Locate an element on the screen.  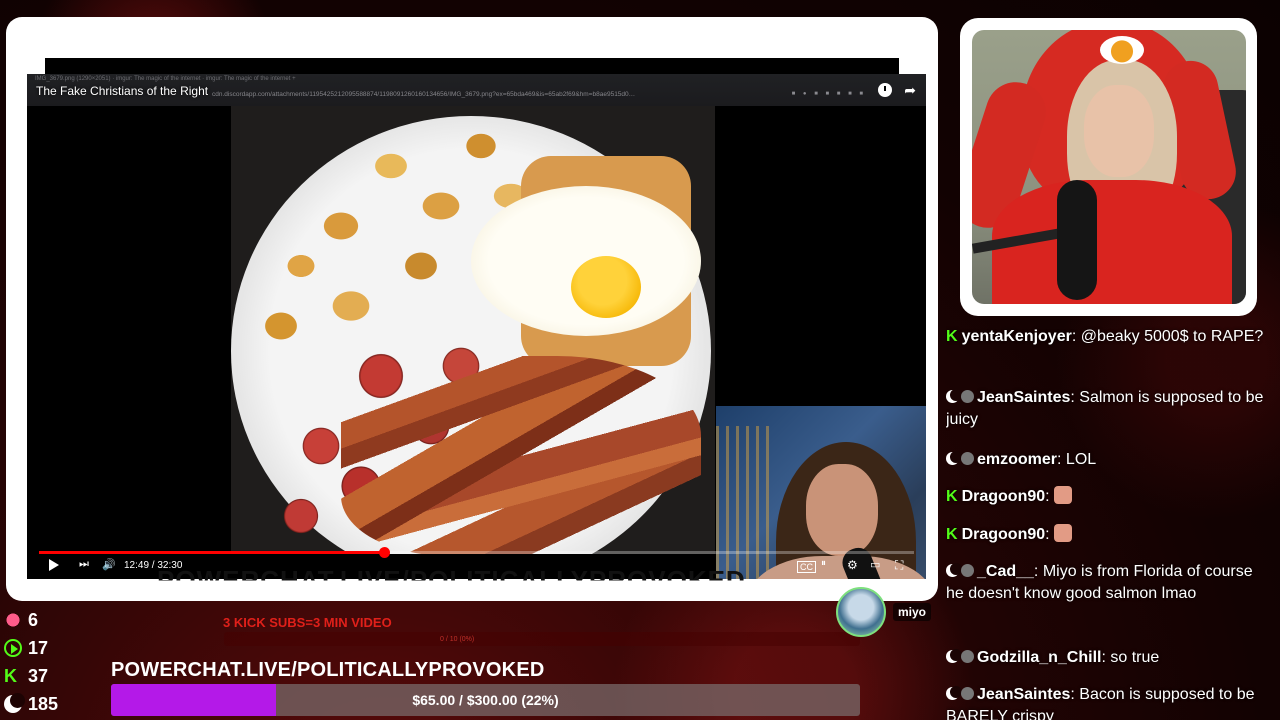
video-title: The Fake Christians of the Right is located at coordinates (122, 91).